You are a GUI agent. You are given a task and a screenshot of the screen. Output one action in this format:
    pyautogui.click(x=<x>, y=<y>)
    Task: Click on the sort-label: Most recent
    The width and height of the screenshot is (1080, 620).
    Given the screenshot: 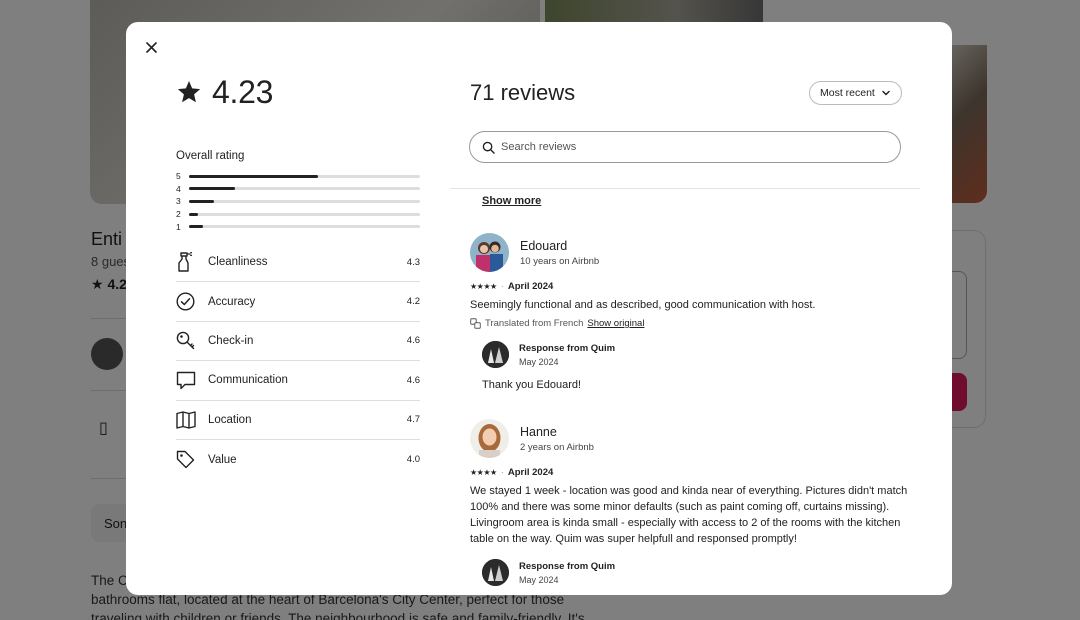 What is the action you would take?
    pyautogui.click(x=847, y=93)
    